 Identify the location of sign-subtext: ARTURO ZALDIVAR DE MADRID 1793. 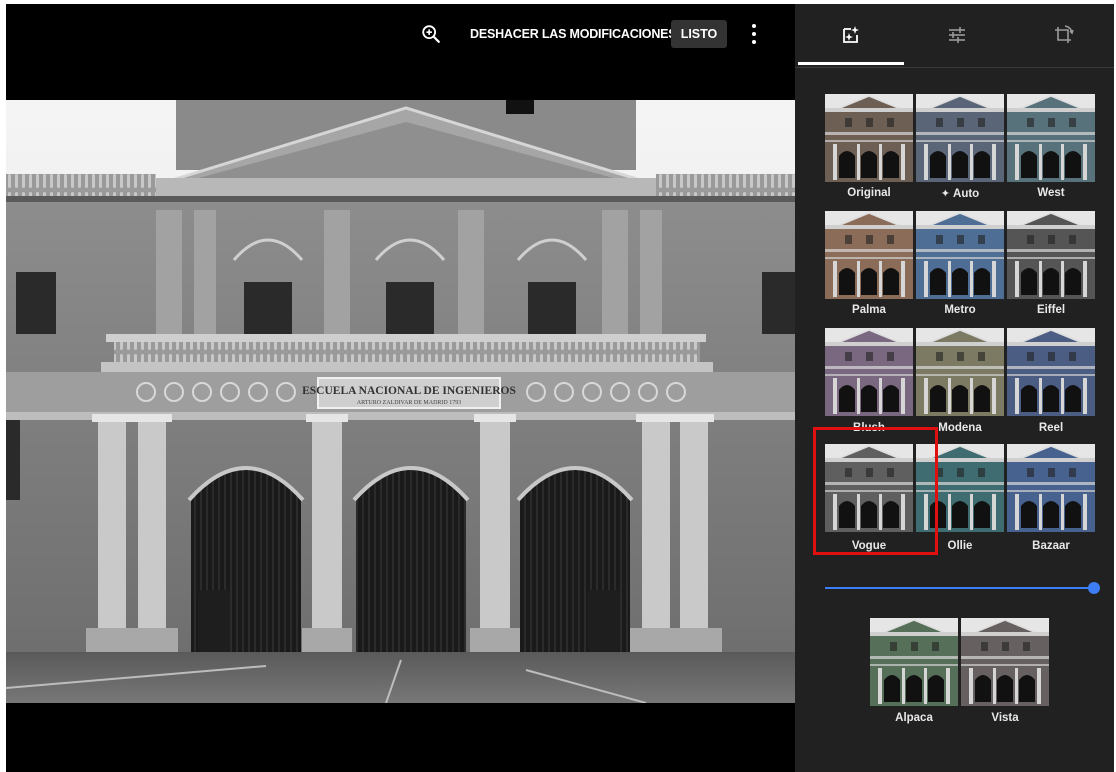
(409, 403).